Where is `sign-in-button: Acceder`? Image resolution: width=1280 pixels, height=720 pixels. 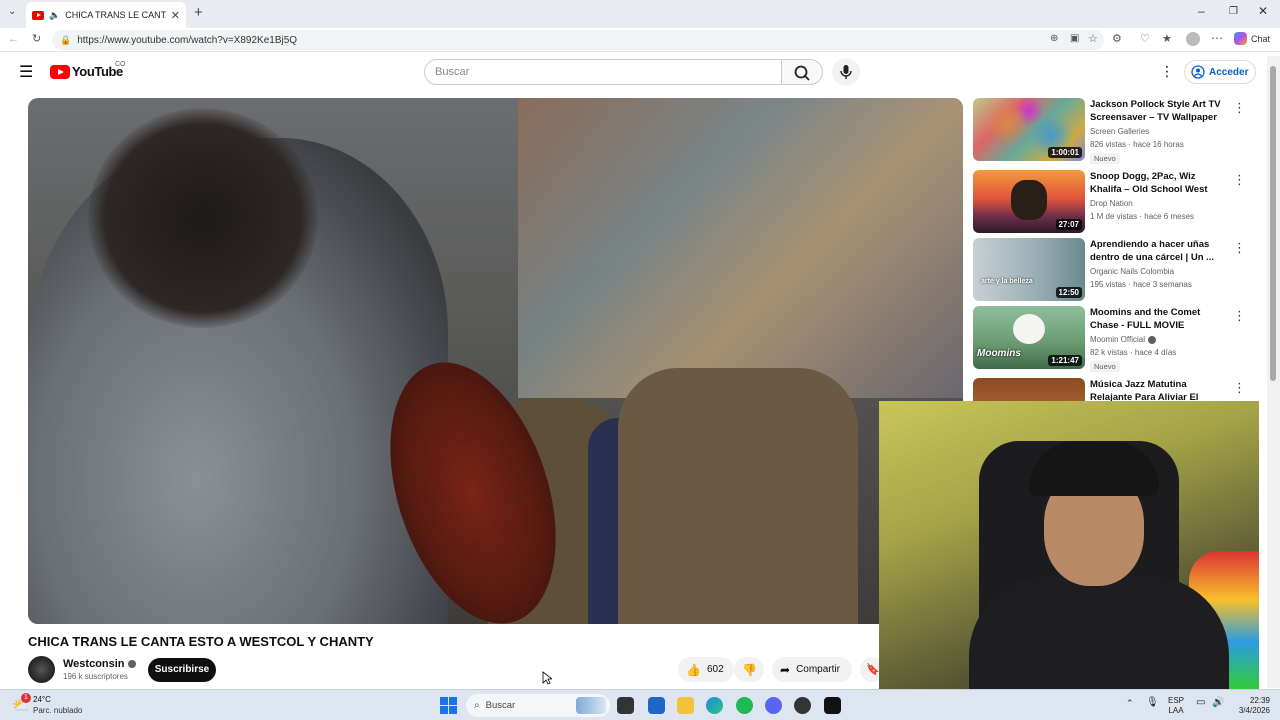 sign-in-button: Acceder is located at coordinates (1220, 72).